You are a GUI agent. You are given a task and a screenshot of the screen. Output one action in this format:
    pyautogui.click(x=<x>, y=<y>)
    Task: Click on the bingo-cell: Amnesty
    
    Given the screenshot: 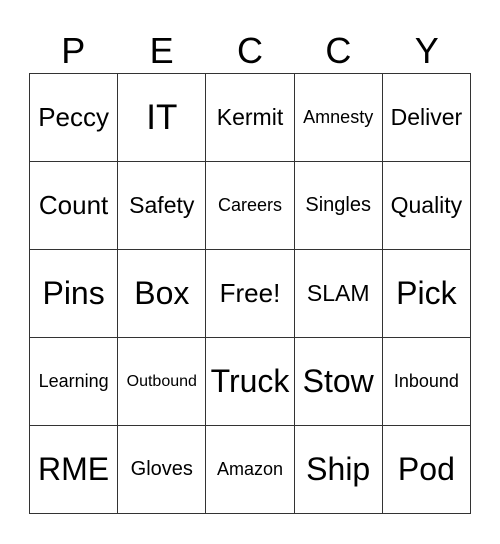 What is the action you would take?
    pyautogui.click(x=338, y=118)
    